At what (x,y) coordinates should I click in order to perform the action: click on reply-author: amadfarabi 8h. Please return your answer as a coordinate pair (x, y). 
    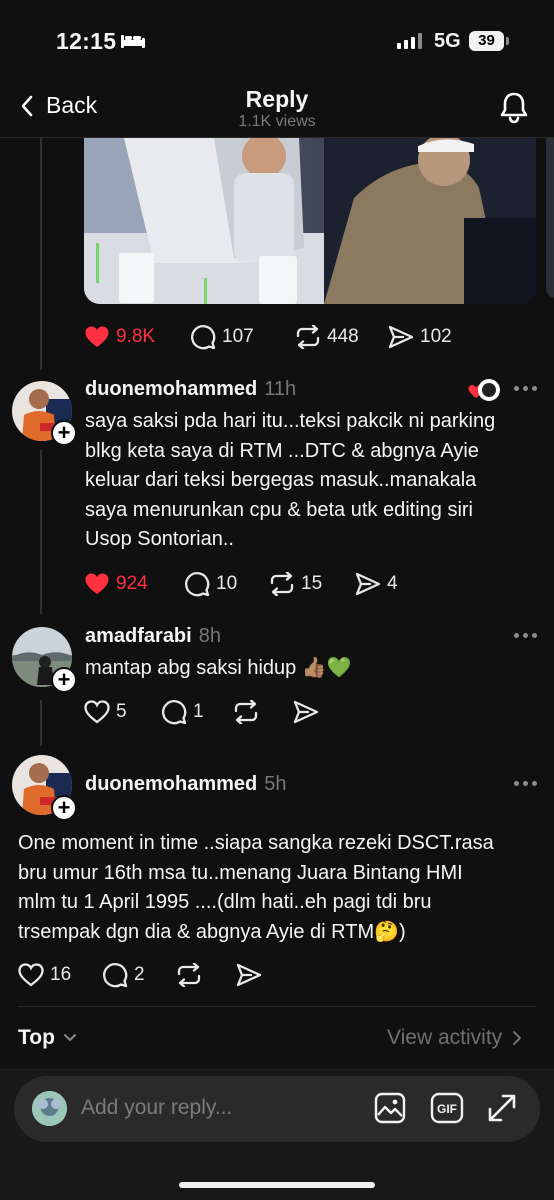
    Looking at the image, I should click on (153, 636).